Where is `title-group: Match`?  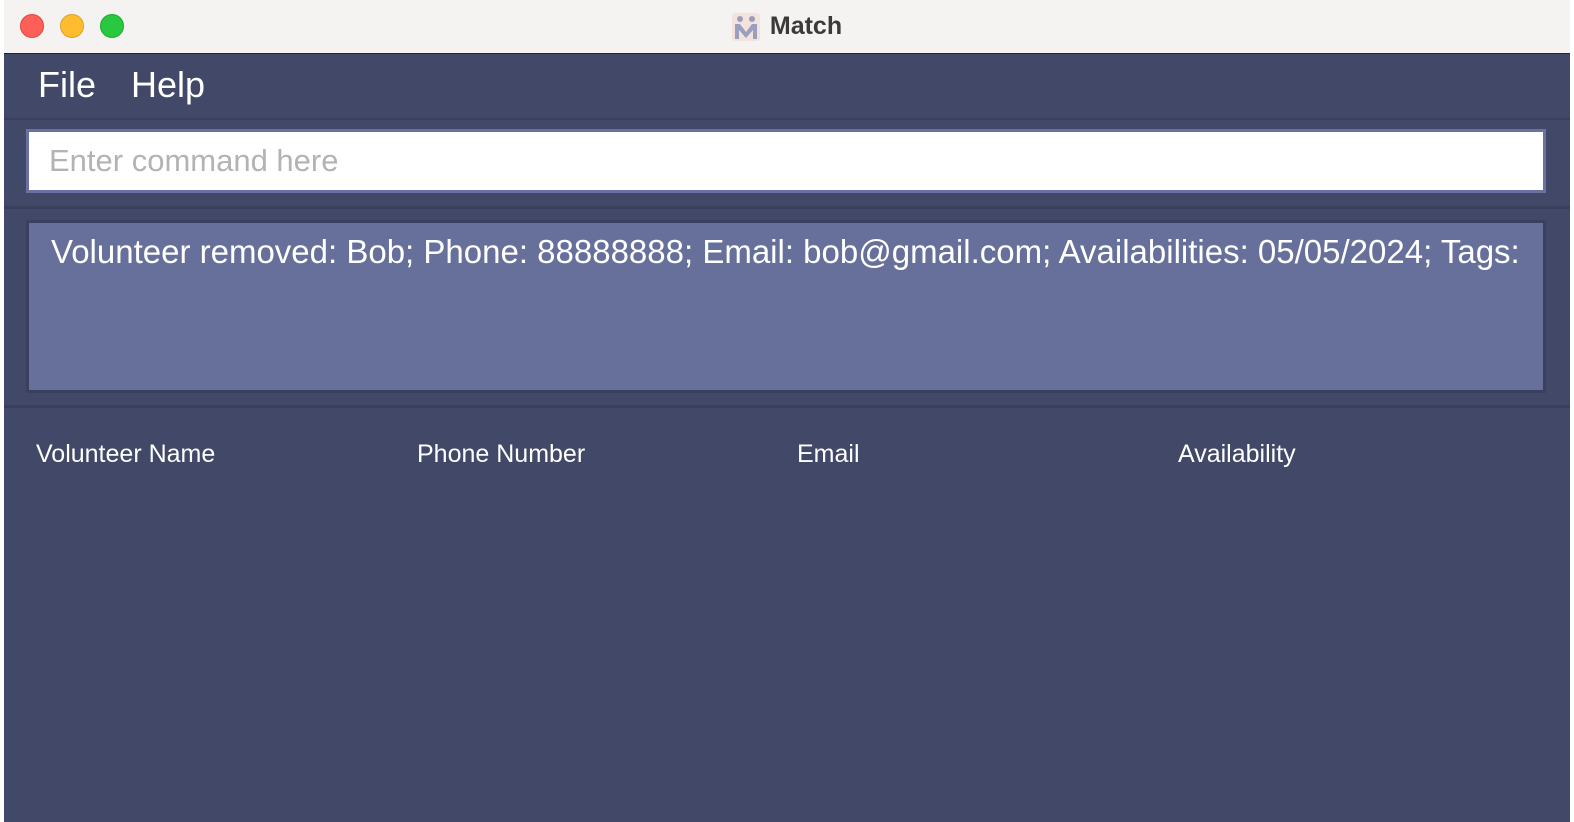 title-group: Match is located at coordinates (787, 26).